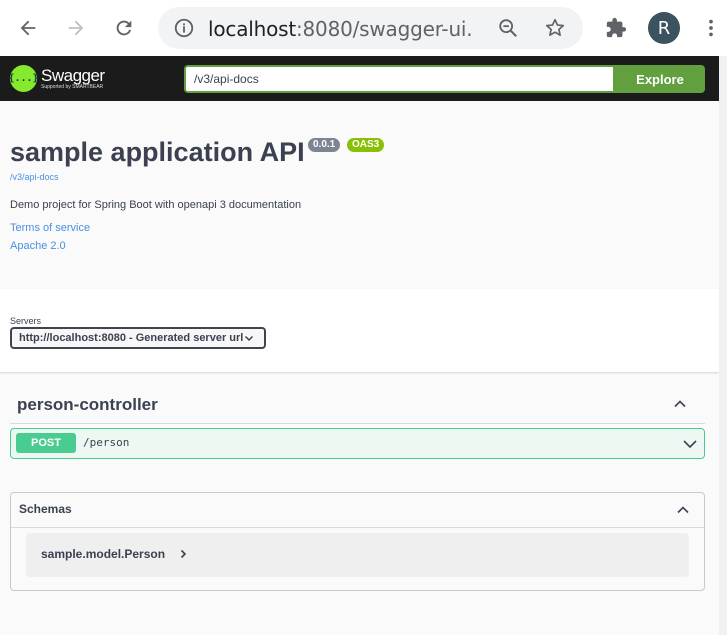 The image size is (727, 635). I want to click on schemas-section: Schemas sample.model.Person, so click(357, 541).